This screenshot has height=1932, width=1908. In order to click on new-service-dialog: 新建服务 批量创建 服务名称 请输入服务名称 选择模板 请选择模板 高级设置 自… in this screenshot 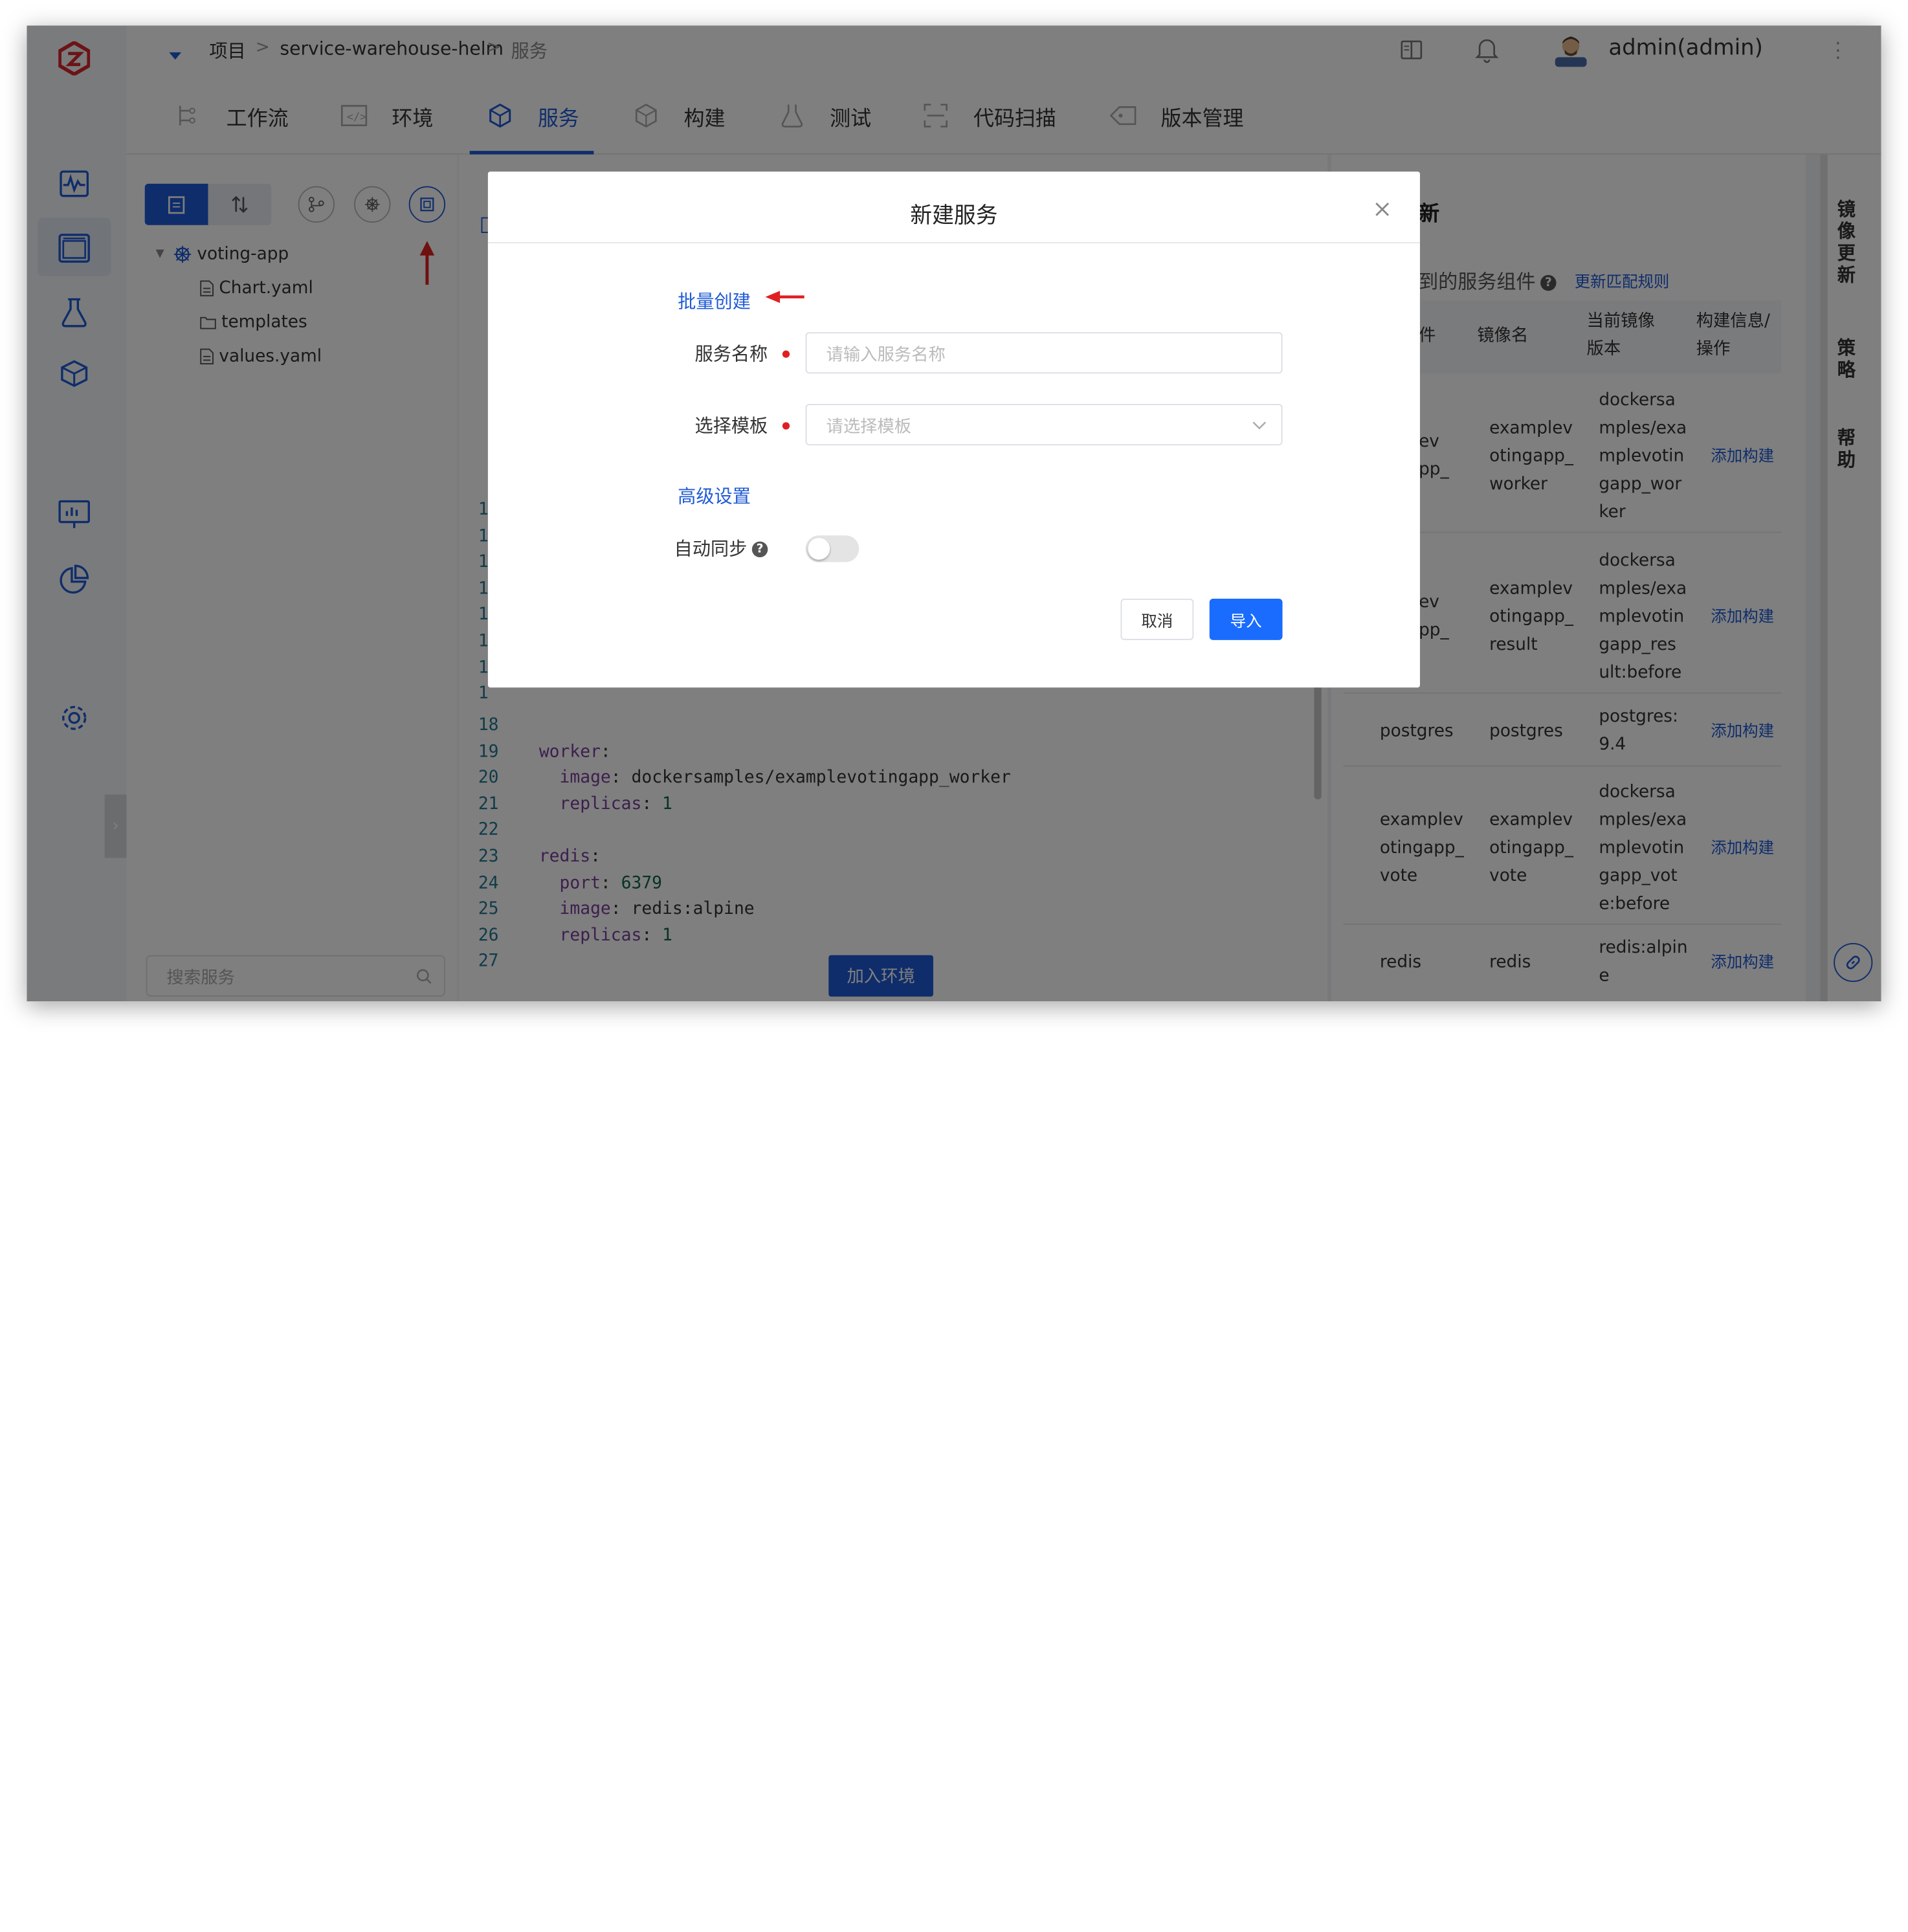, I will do `click(953, 430)`.